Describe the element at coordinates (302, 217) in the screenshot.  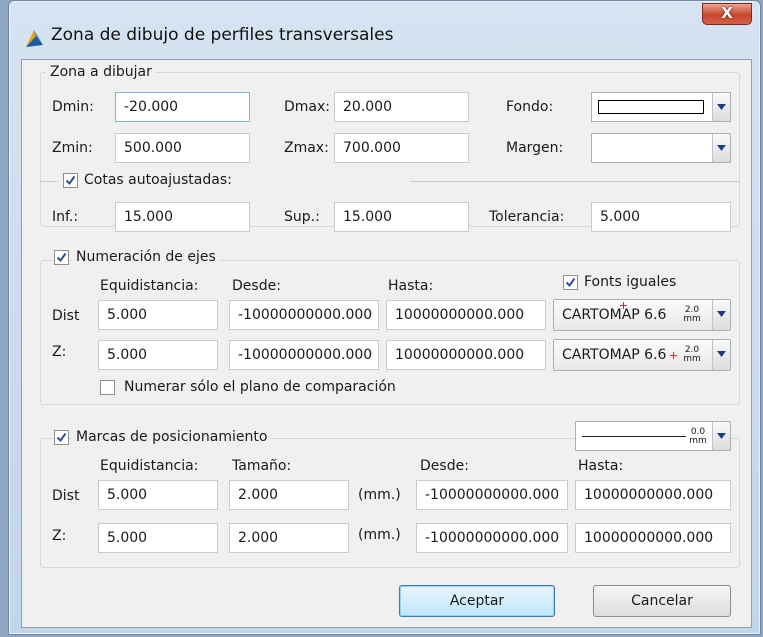
I see `sup-label: Sup.:` at that location.